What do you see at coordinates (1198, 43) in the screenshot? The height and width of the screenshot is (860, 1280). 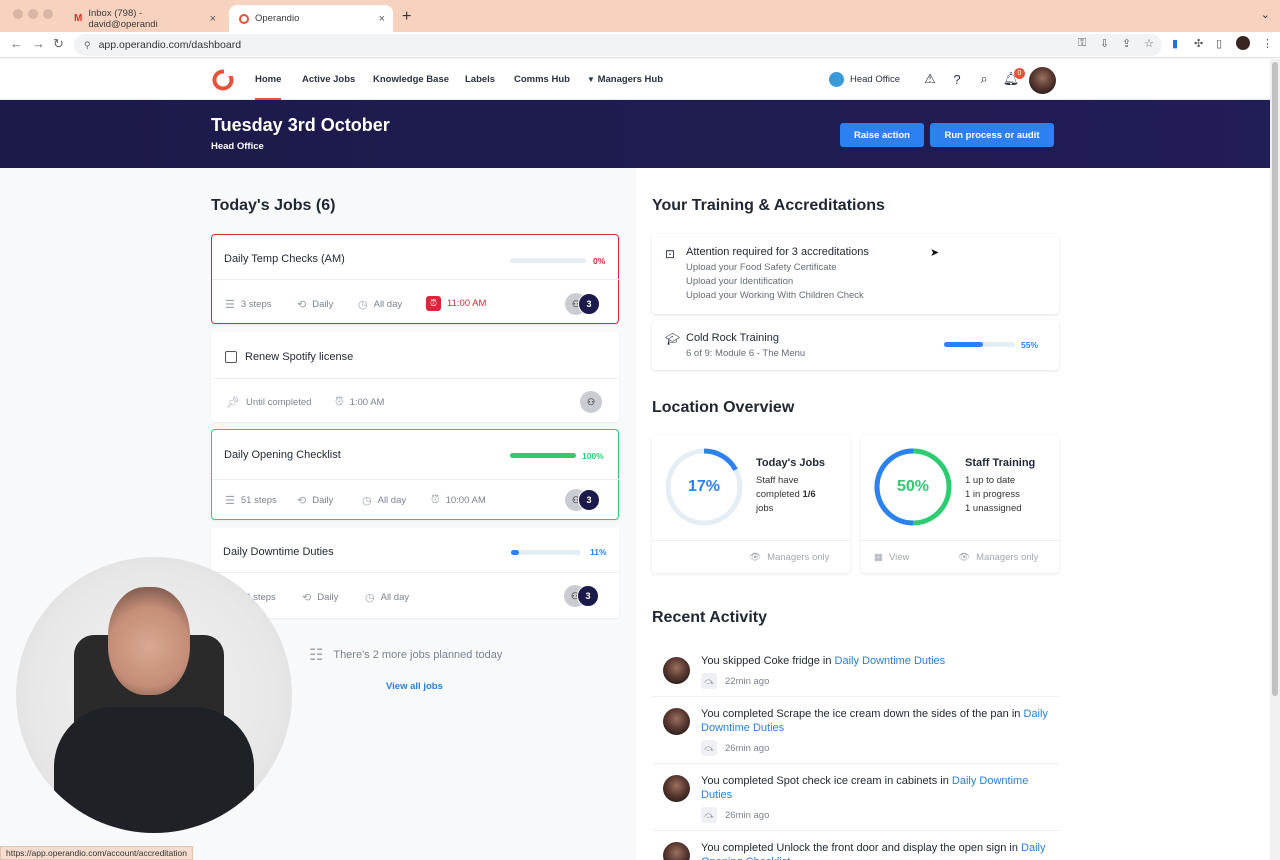 I see `puzzle-icon: ✣` at bounding box center [1198, 43].